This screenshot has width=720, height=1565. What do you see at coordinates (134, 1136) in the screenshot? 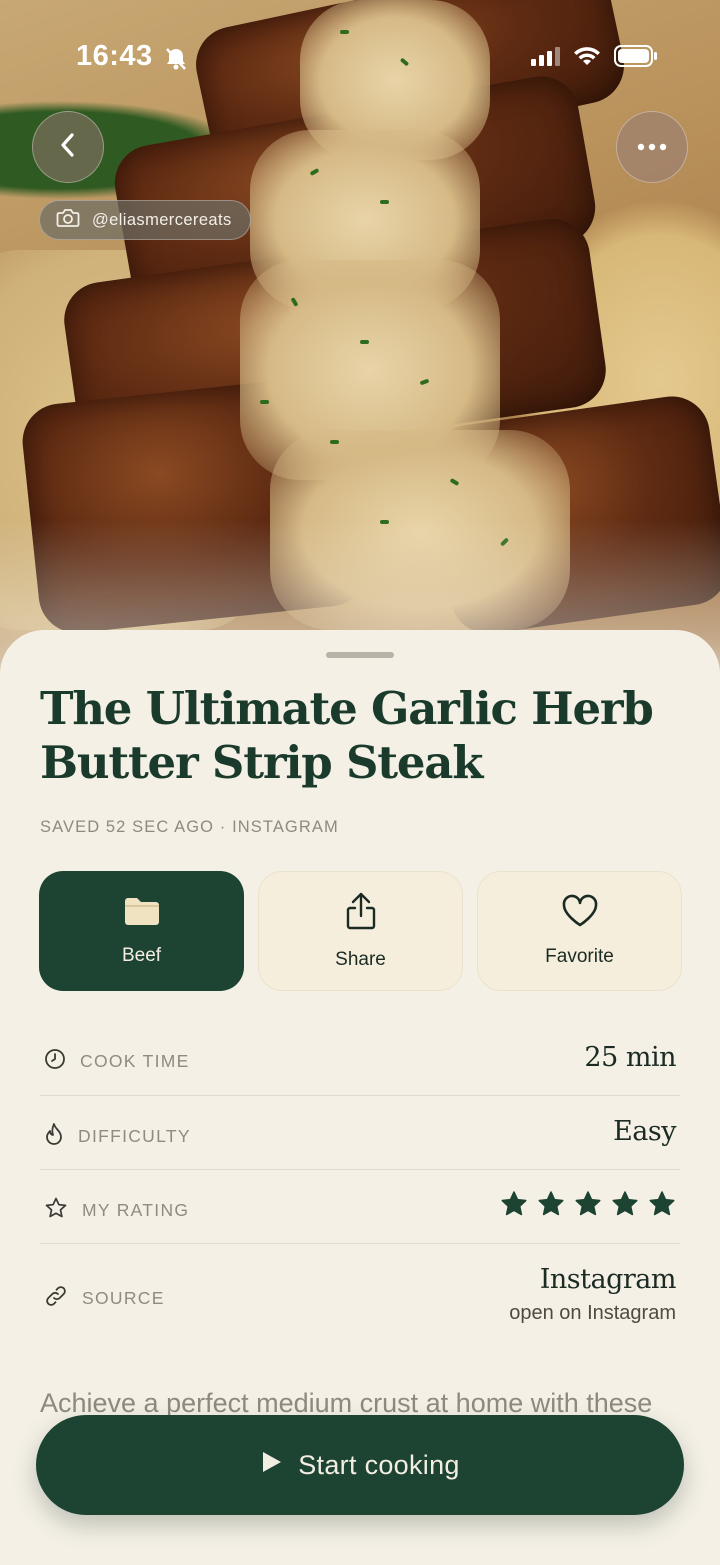
I see `difficulty-label: DIFFICULTY` at bounding box center [134, 1136].